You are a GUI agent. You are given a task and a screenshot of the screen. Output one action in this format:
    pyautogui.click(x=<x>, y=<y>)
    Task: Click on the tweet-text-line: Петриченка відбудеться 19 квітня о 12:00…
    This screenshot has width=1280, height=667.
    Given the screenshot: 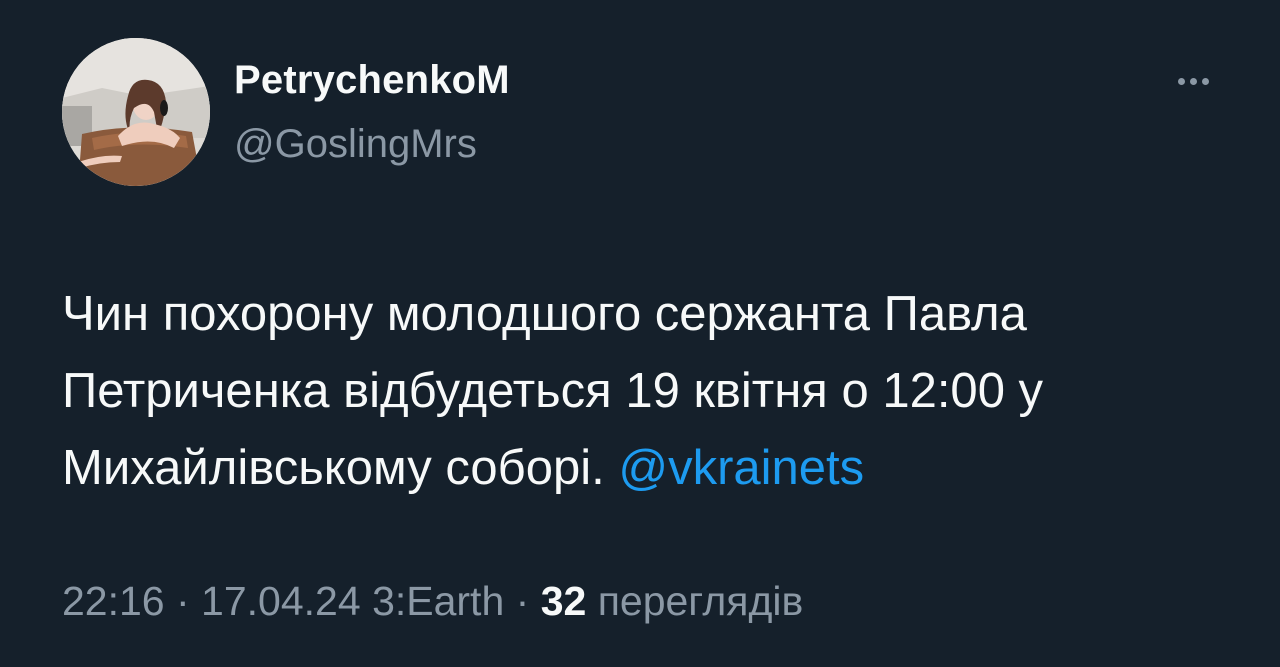 What is the action you would take?
    pyautogui.click(x=553, y=391)
    